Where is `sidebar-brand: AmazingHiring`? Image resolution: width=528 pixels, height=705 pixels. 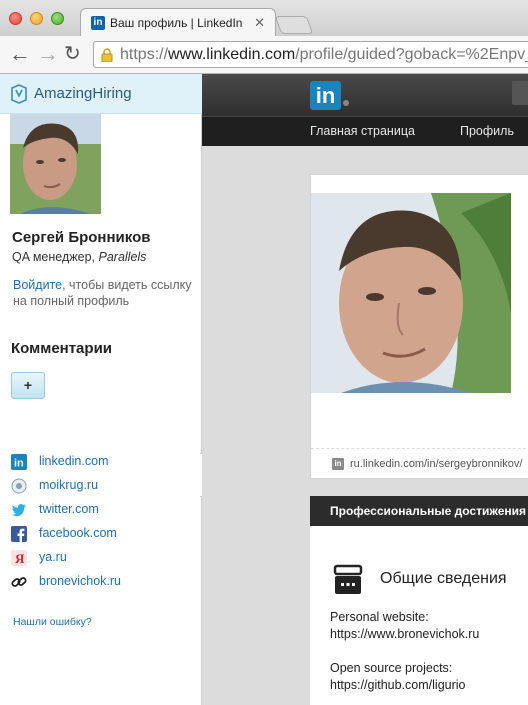 sidebar-brand: AmazingHiring is located at coordinates (83, 93).